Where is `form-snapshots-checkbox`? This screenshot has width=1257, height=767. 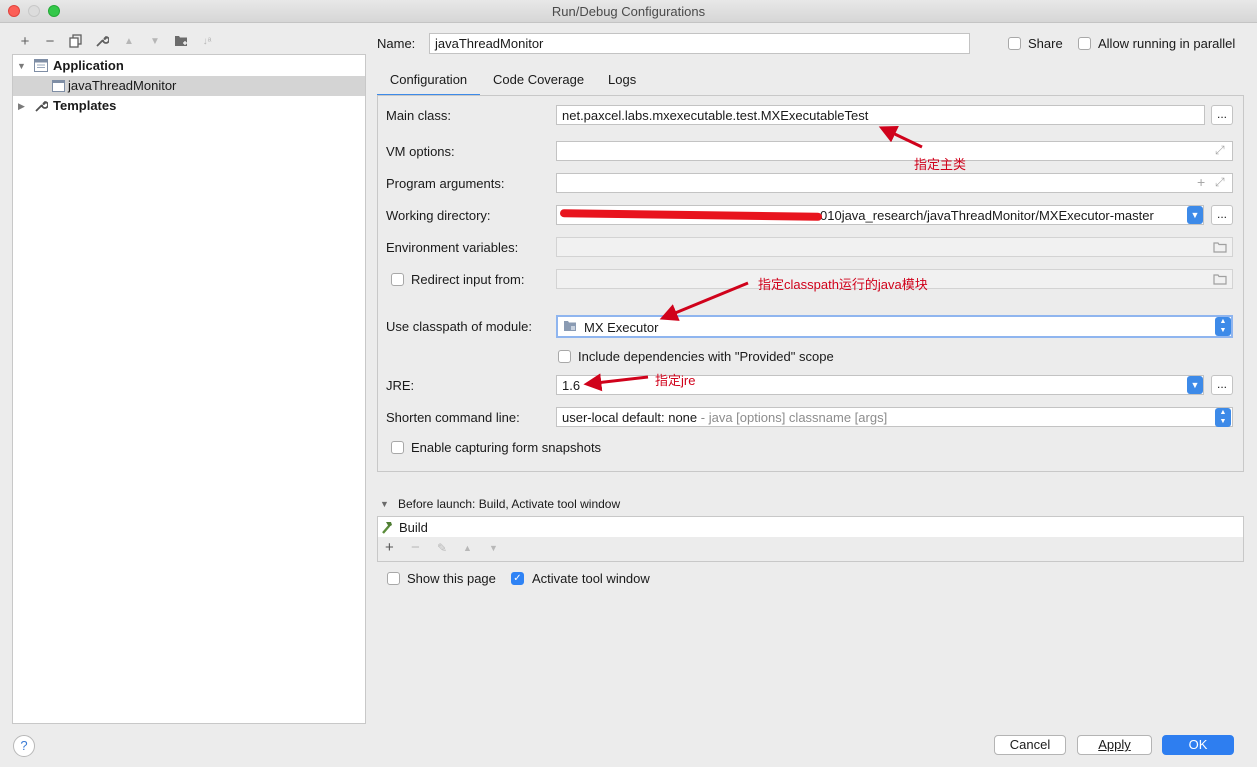
form-snapshots-checkbox is located at coordinates (397, 447).